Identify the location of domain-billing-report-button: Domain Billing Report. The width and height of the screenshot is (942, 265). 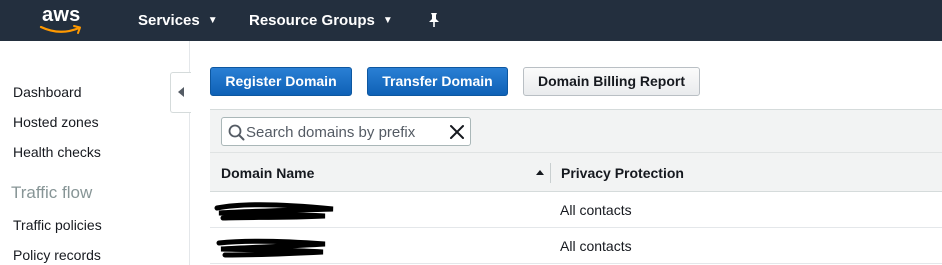
(611, 81).